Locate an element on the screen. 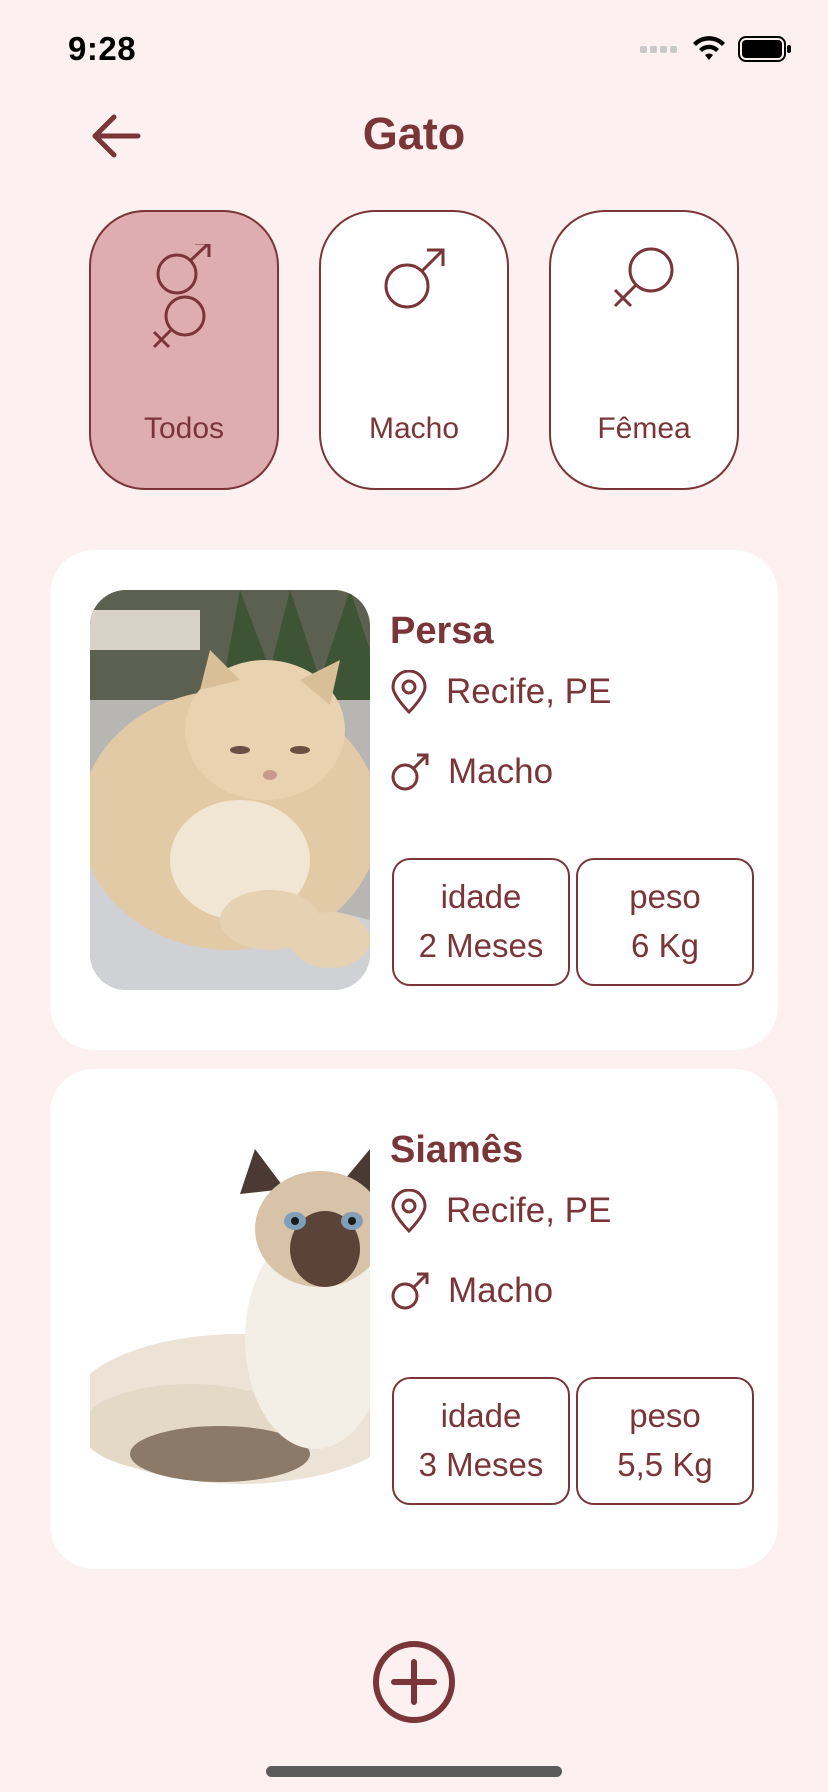 The height and width of the screenshot is (1792, 828). male-female-icon is located at coordinates (181, 296).